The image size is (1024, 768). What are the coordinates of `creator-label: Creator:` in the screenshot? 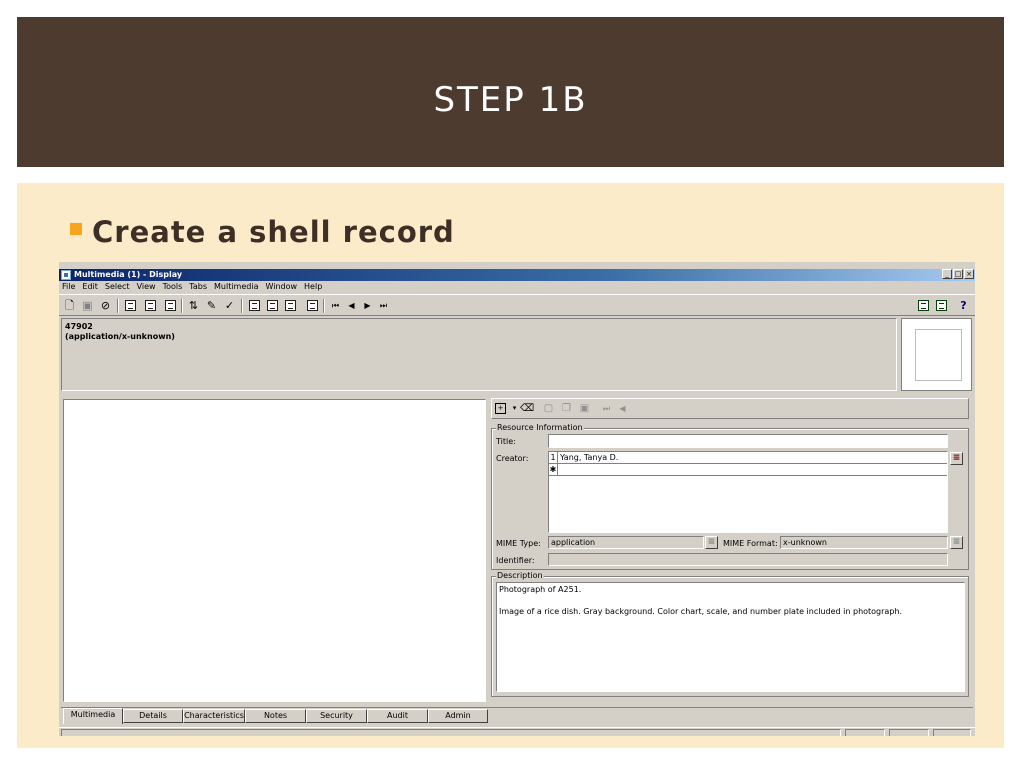 It's located at (512, 458).